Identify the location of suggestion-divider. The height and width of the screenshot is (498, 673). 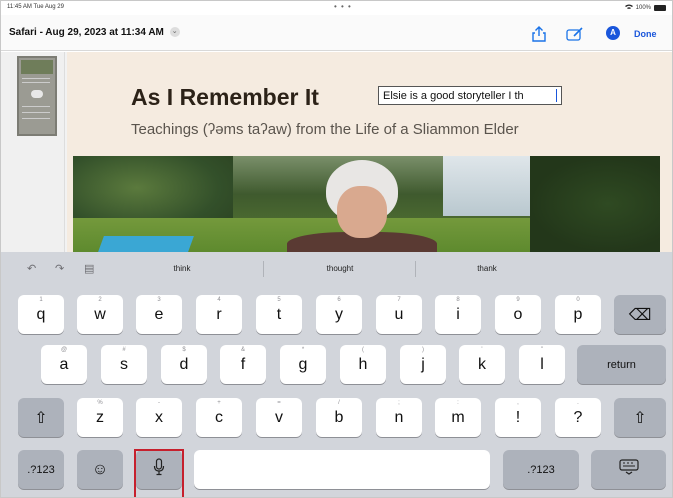
(263, 269).